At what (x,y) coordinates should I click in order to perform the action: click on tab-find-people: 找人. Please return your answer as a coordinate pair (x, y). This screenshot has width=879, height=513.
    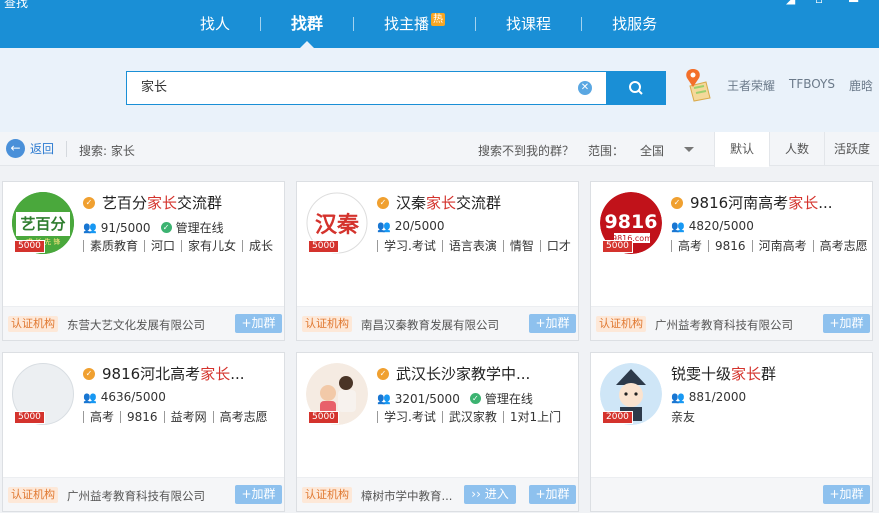
    Looking at the image, I should click on (215, 24).